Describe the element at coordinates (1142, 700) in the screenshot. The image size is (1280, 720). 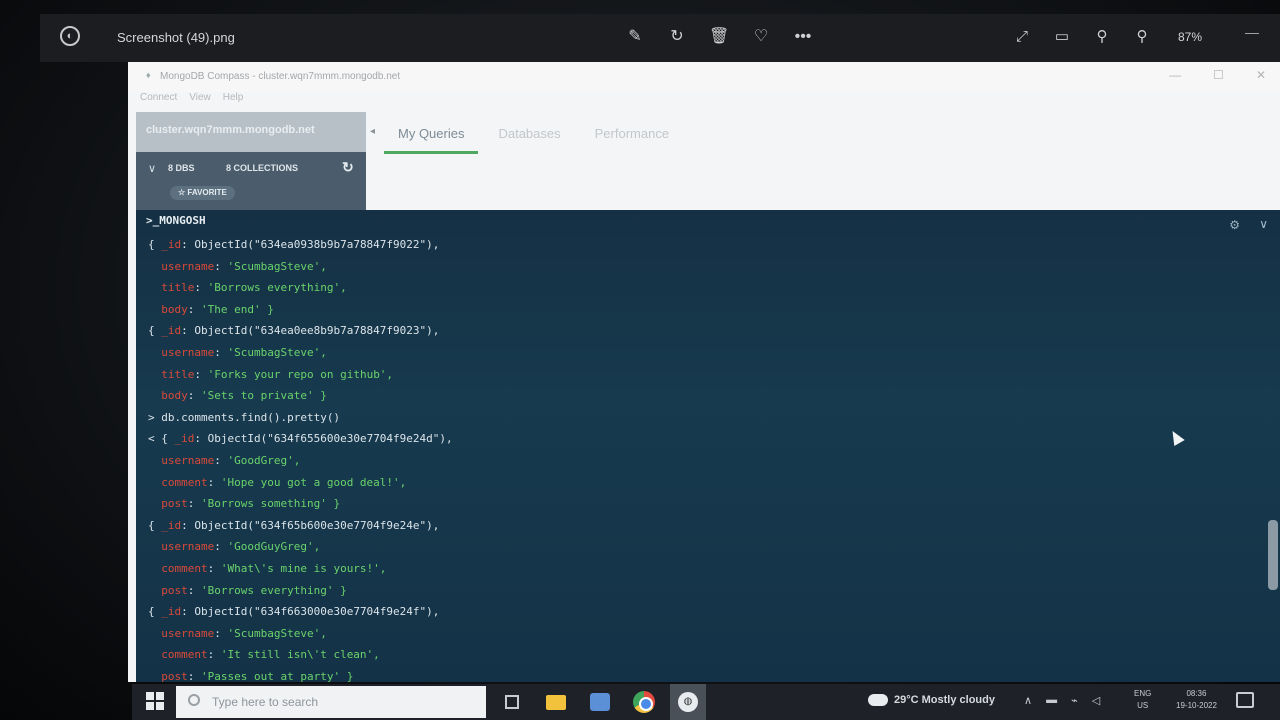
I see `language-indicator: ENG US` at that location.